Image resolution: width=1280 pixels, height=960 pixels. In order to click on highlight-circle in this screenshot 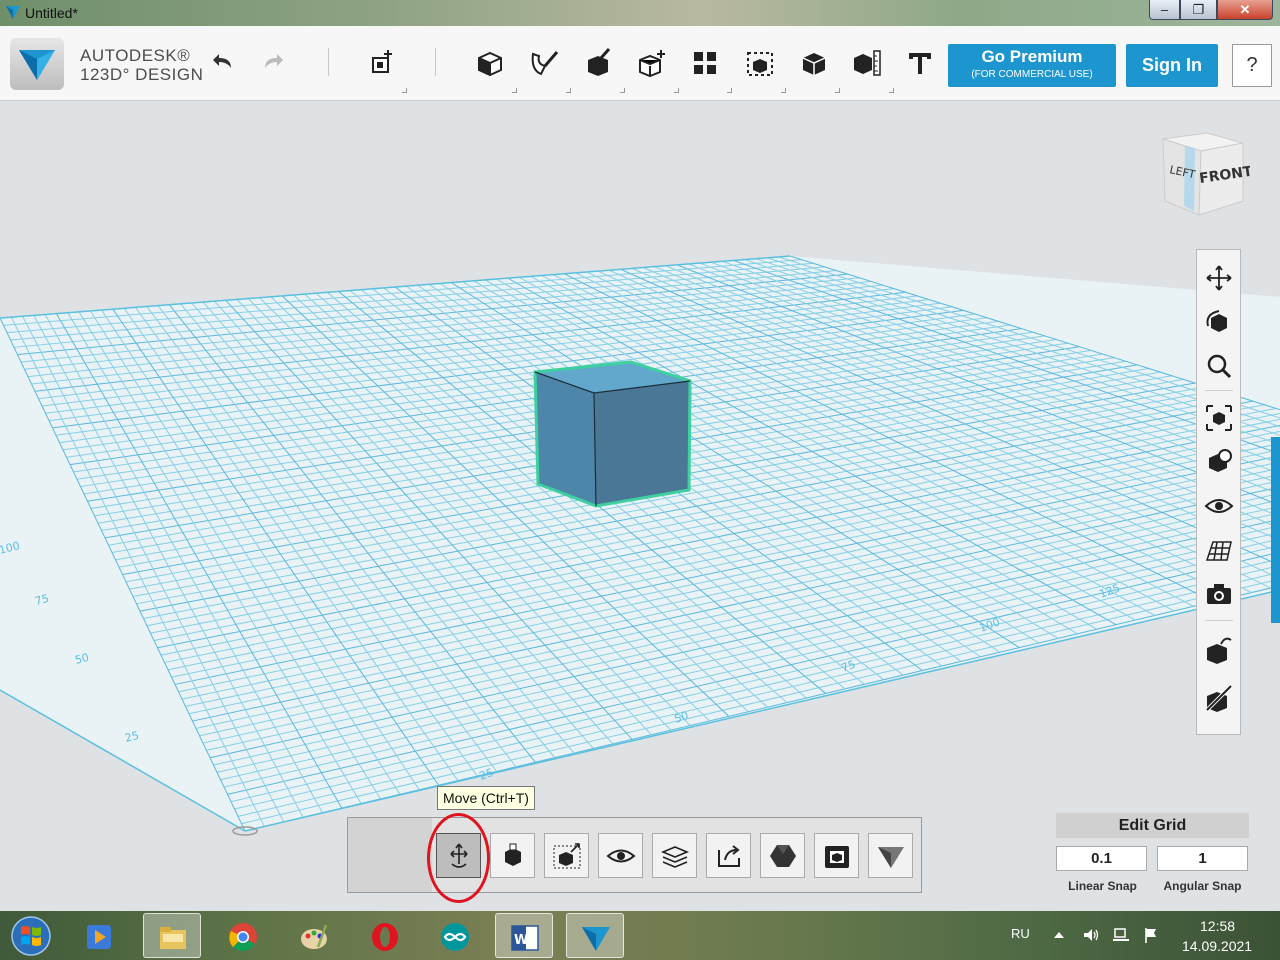, I will do `click(458, 858)`.